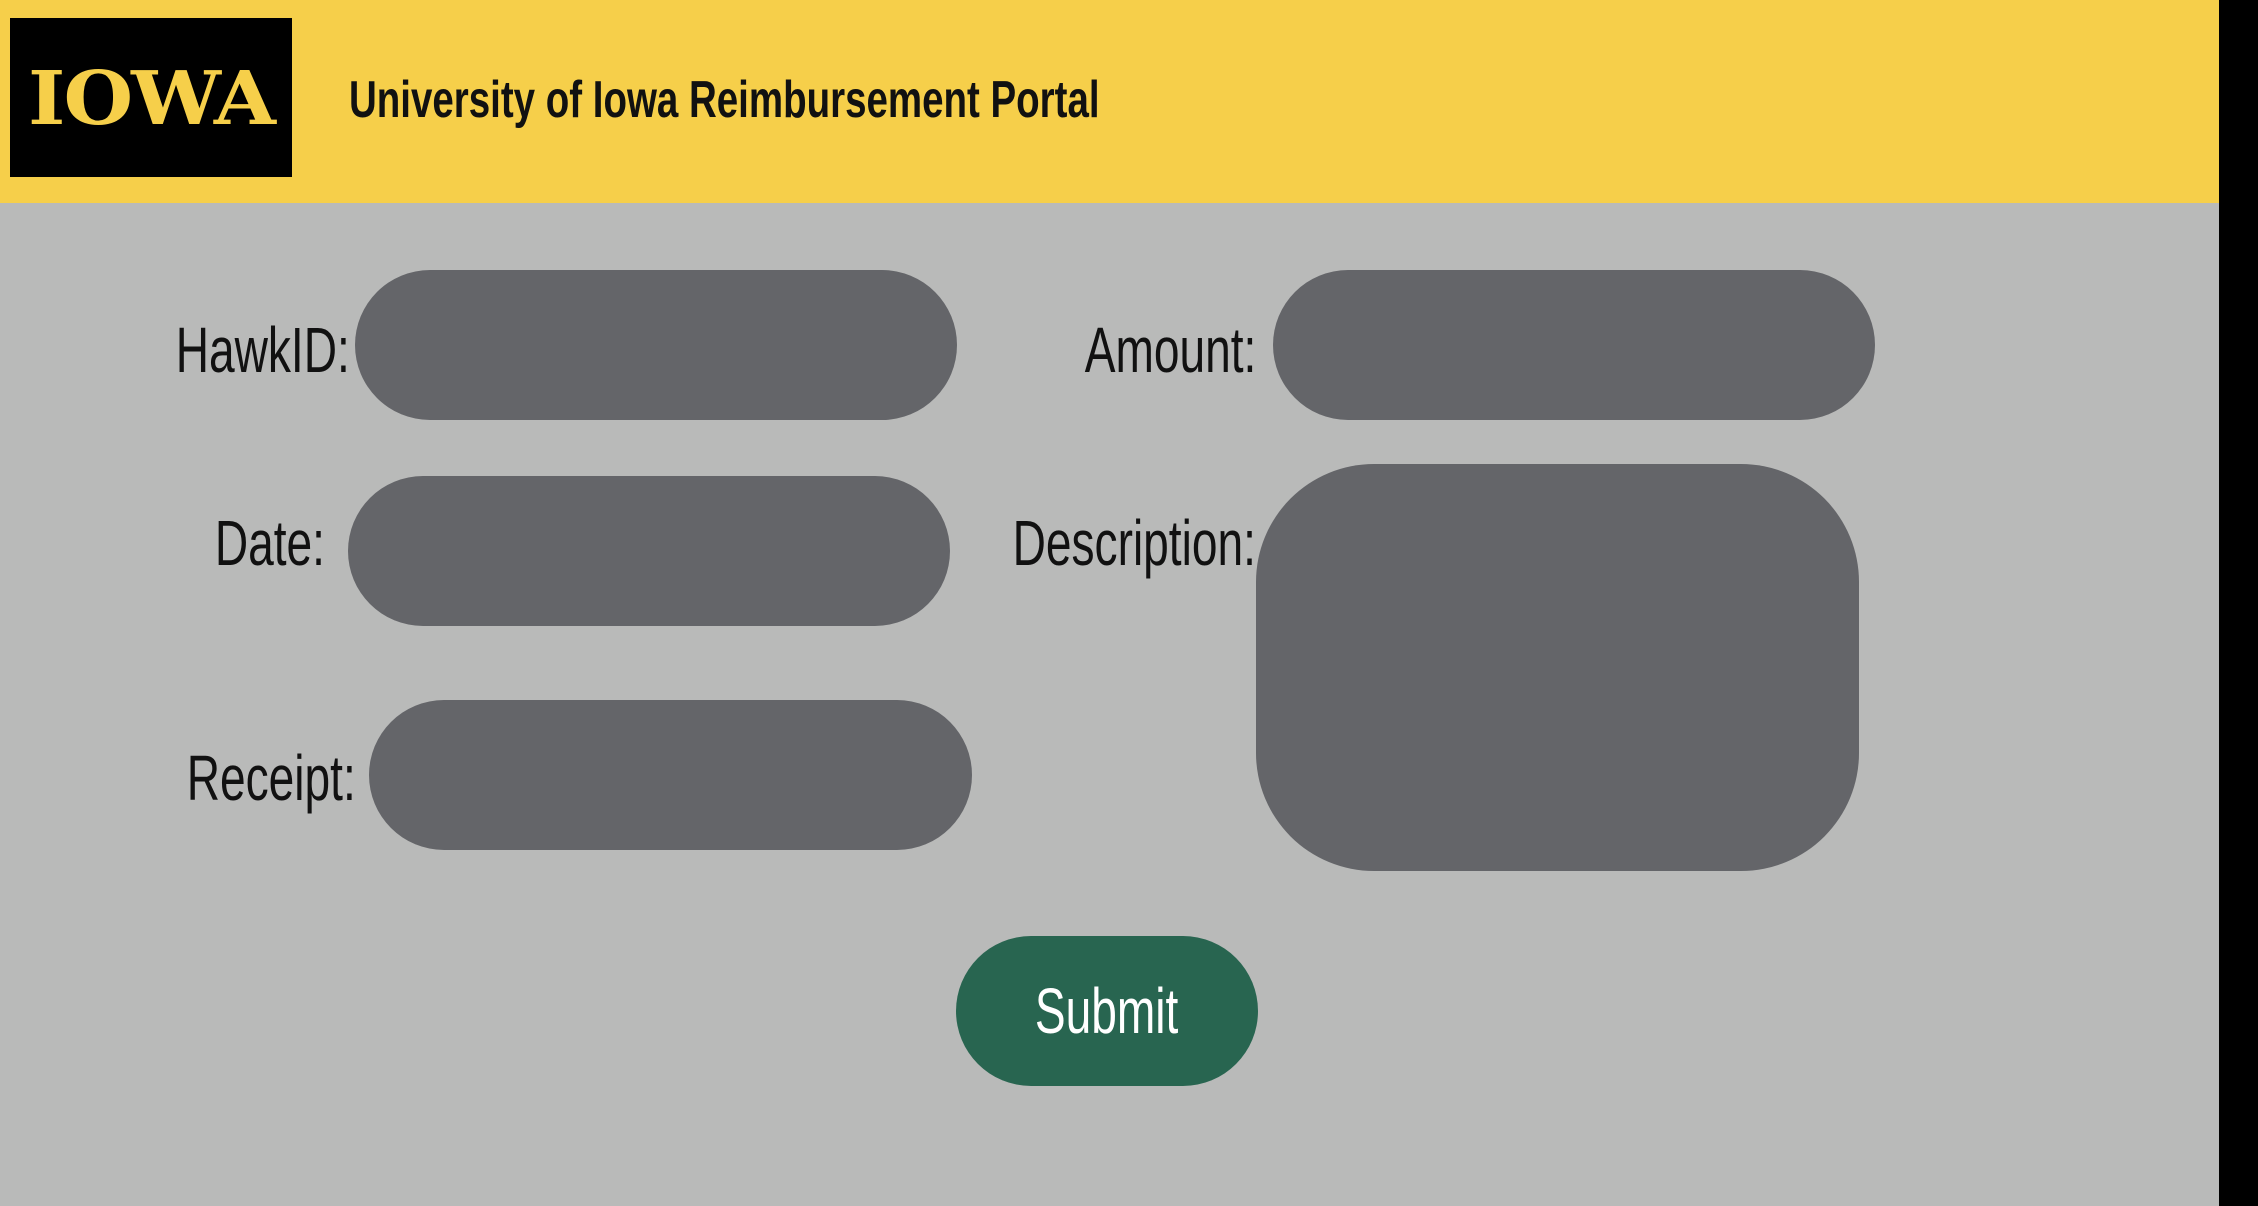  What do you see at coordinates (1134, 543) in the screenshot?
I see `description-label: Description:` at bounding box center [1134, 543].